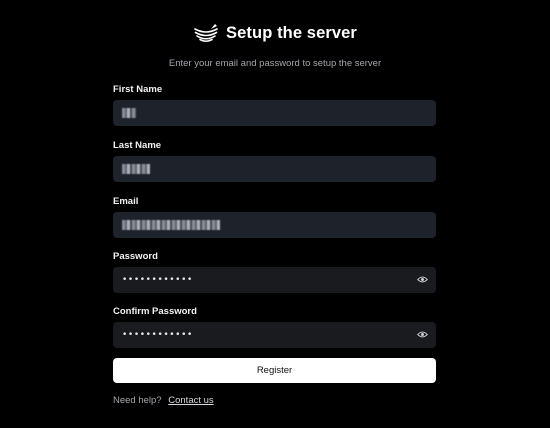 The height and width of the screenshot is (428, 550). What do you see at coordinates (274, 169) in the screenshot?
I see `last-name-field` at bounding box center [274, 169].